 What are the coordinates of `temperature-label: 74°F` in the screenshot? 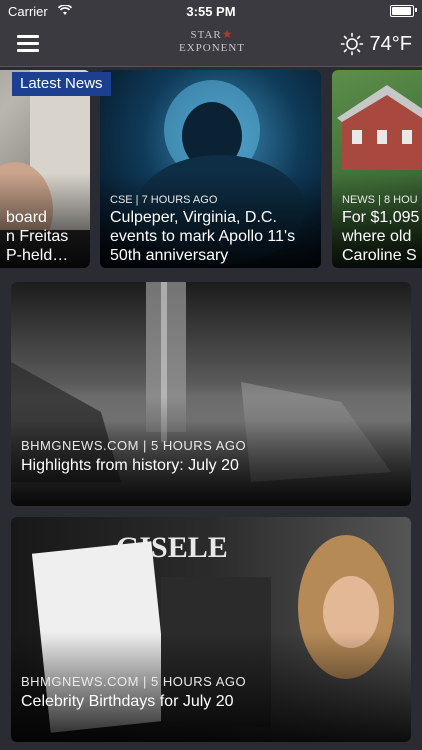 It's located at (390, 43).